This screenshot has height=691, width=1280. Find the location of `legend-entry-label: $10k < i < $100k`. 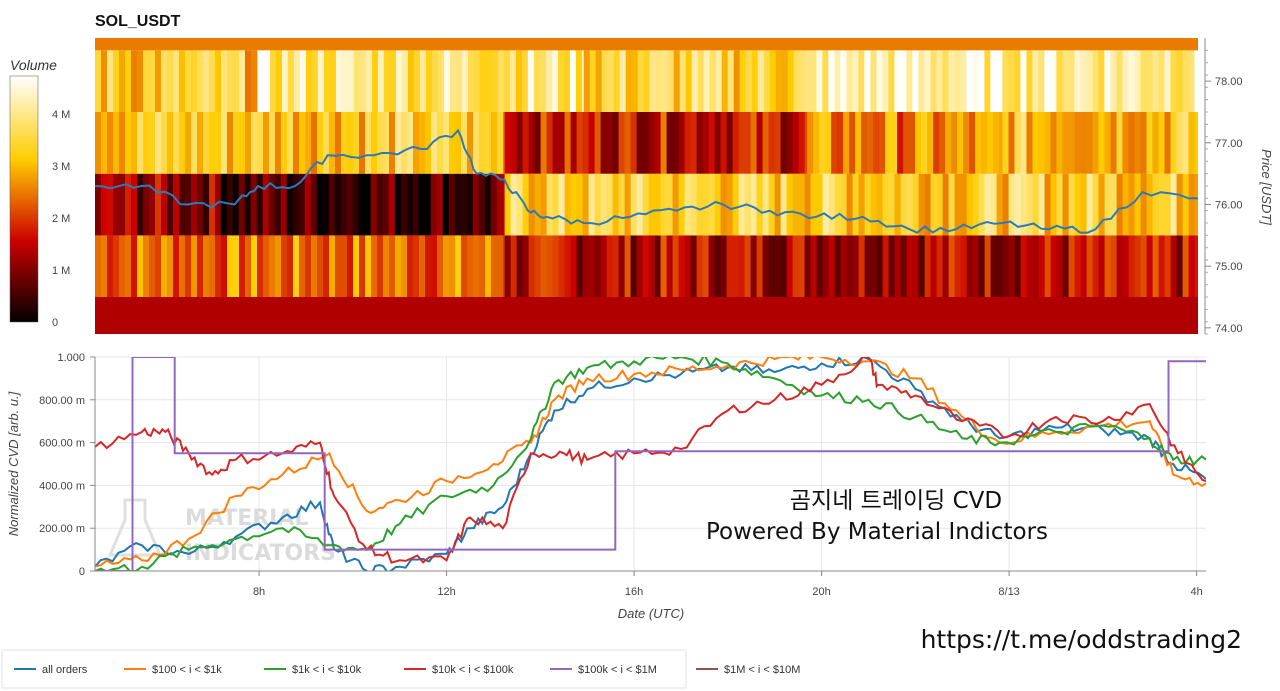

legend-entry-label: $10k < i < $100k is located at coordinates (473, 670).